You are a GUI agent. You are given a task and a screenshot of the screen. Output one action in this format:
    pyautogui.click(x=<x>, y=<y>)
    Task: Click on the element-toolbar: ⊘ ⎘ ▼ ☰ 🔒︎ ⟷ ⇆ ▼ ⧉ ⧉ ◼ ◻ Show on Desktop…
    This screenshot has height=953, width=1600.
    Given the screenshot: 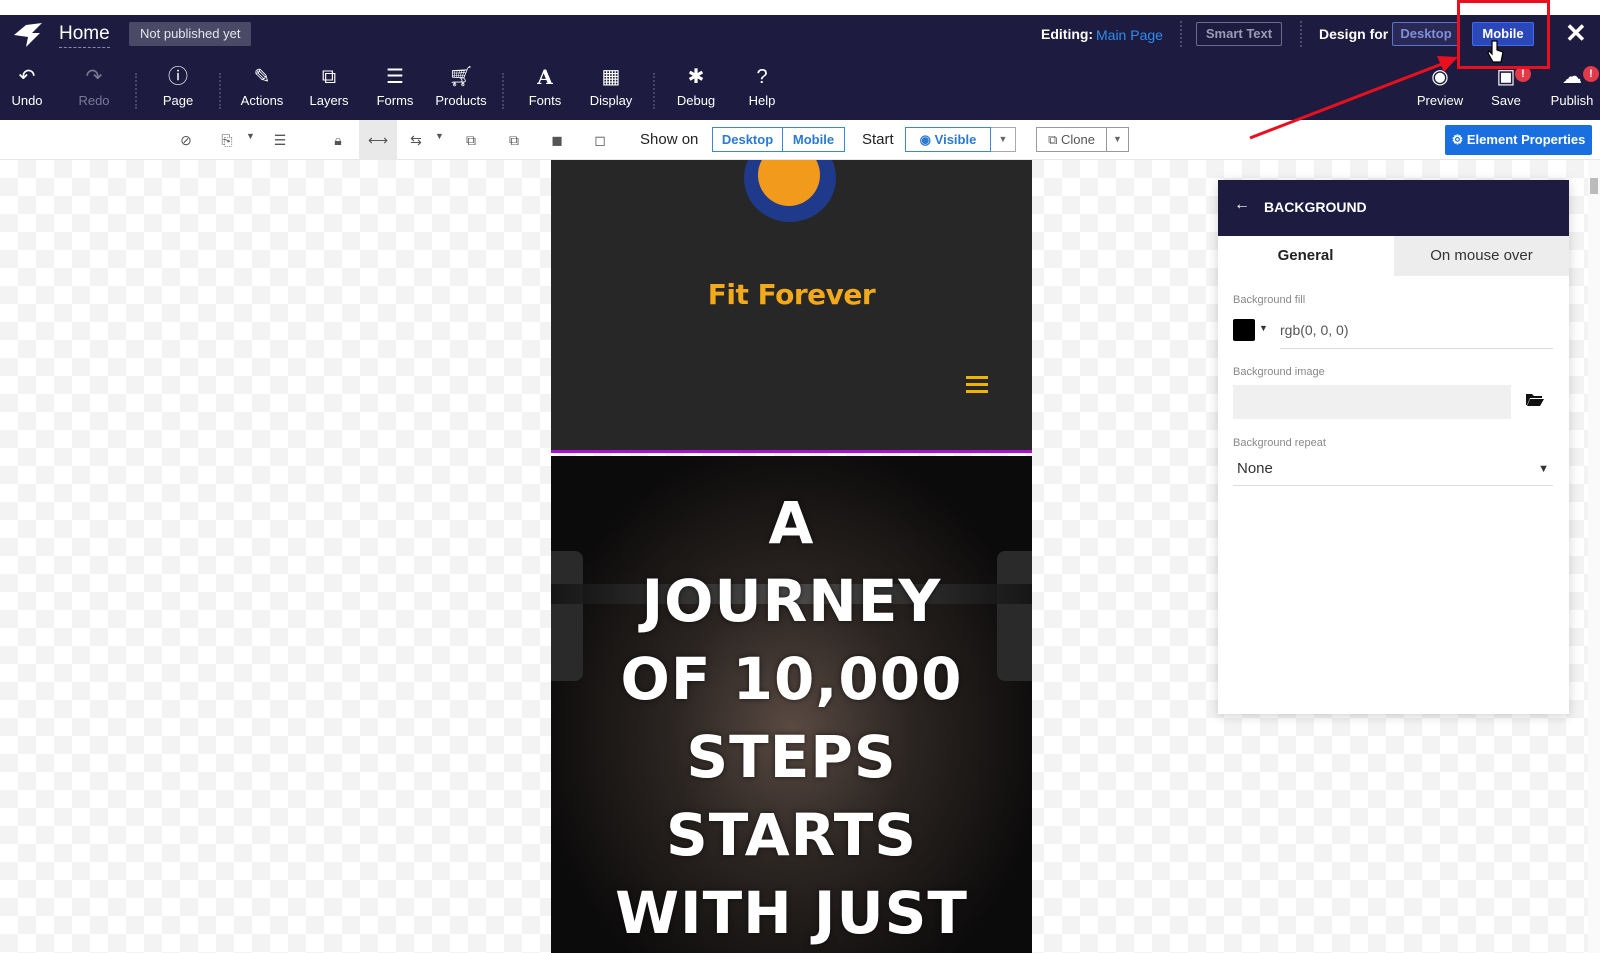 What is the action you would take?
    pyautogui.click(x=800, y=140)
    